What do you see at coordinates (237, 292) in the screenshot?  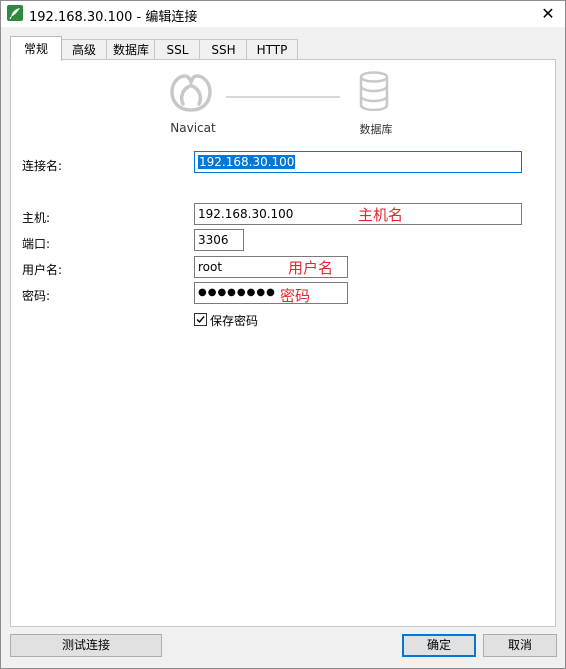 I see `password-value: ●●●●●●●●` at bounding box center [237, 292].